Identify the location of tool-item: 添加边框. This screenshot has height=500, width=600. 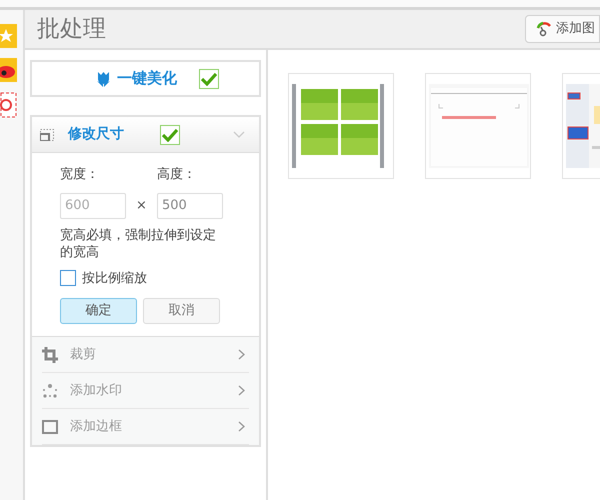
(145, 427).